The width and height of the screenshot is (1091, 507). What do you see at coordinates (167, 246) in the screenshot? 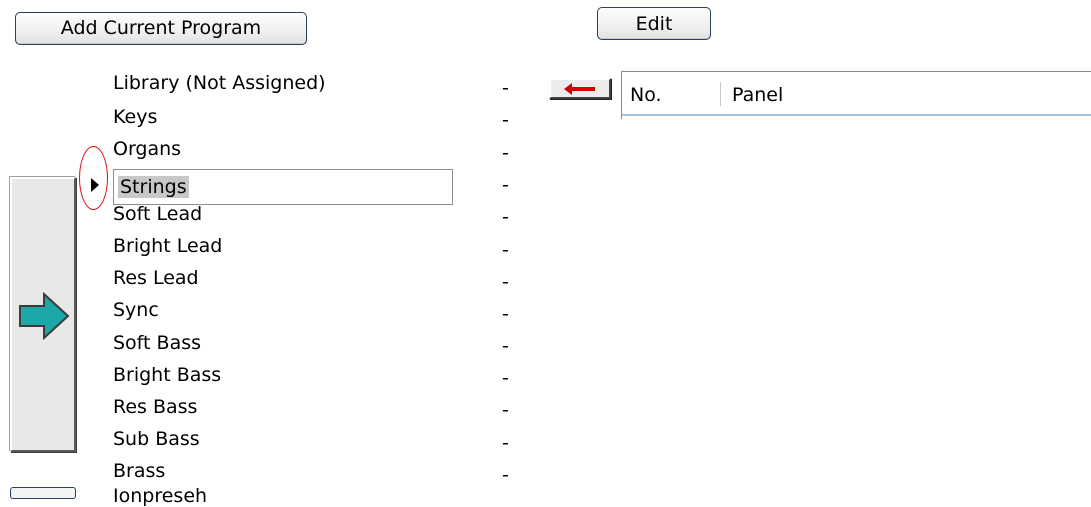
I see `list-item-bright-lead: Bright Lead` at bounding box center [167, 246].